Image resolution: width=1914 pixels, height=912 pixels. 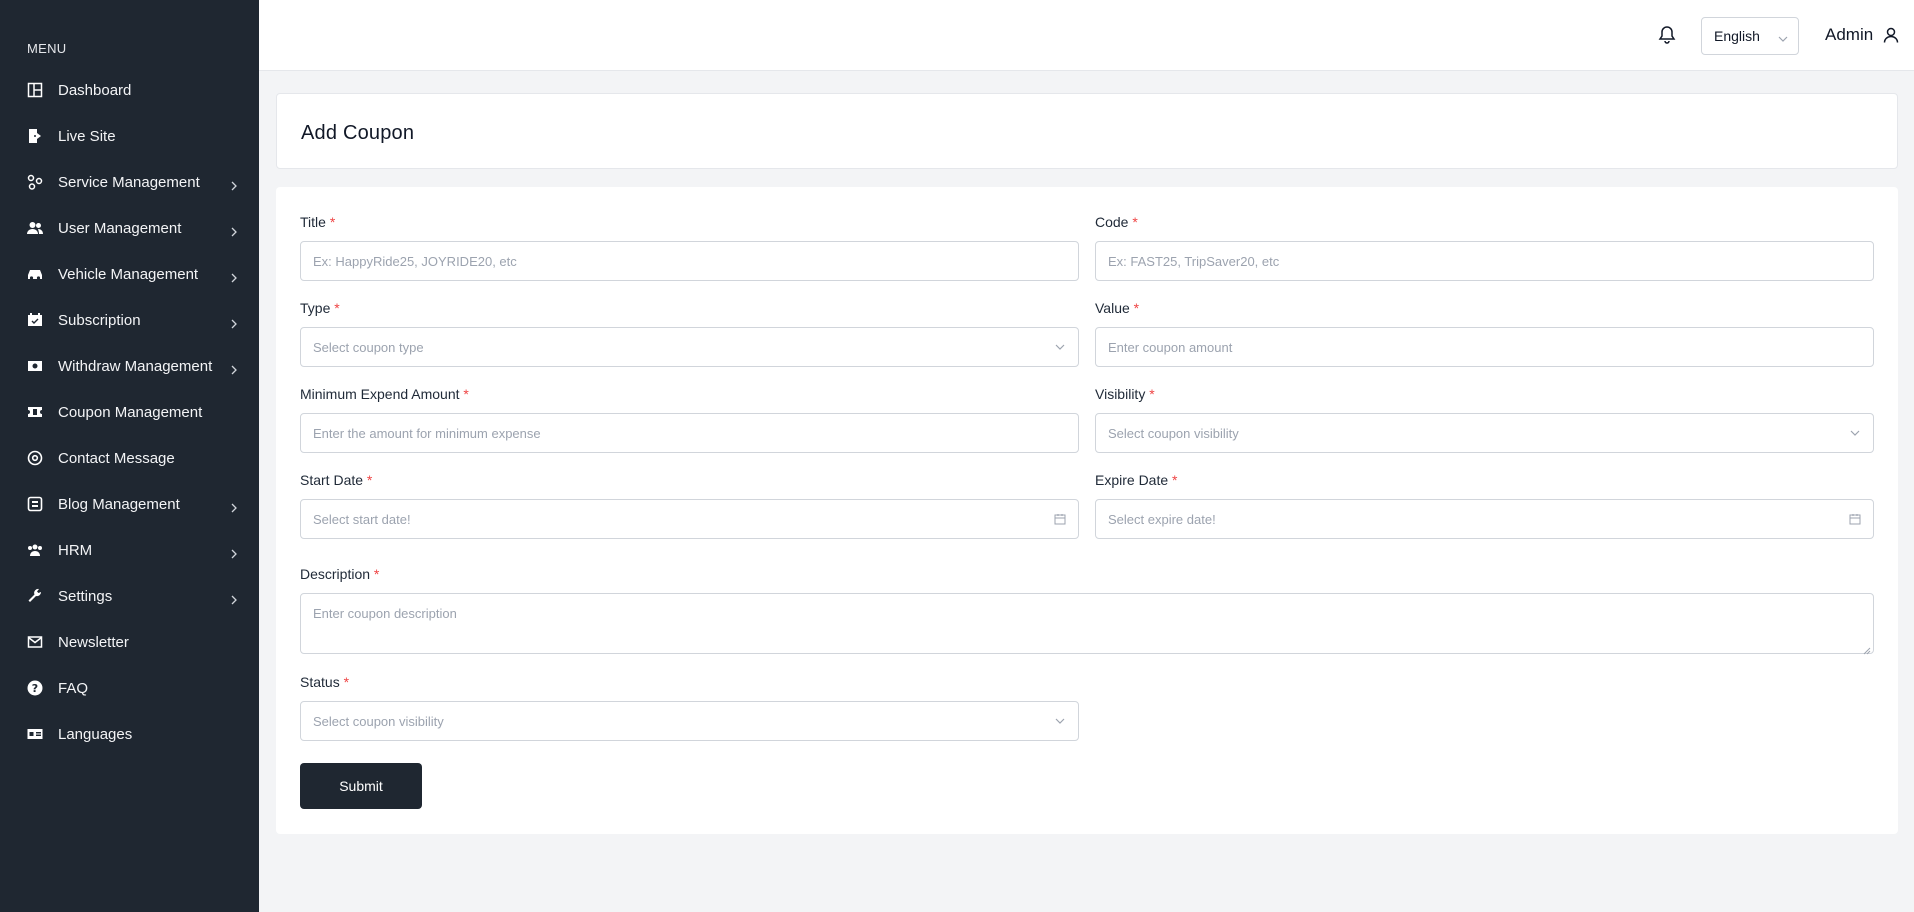 I want to click on menu-heading: MENU, so click(x=47, y=48).